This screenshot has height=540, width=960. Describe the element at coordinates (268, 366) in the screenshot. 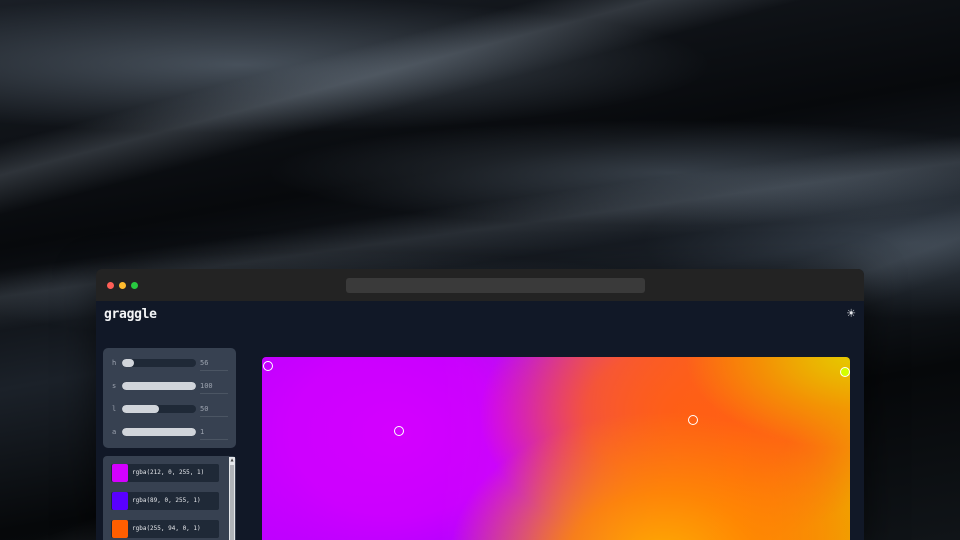

I see `gradient-handle-top-left` at that location.